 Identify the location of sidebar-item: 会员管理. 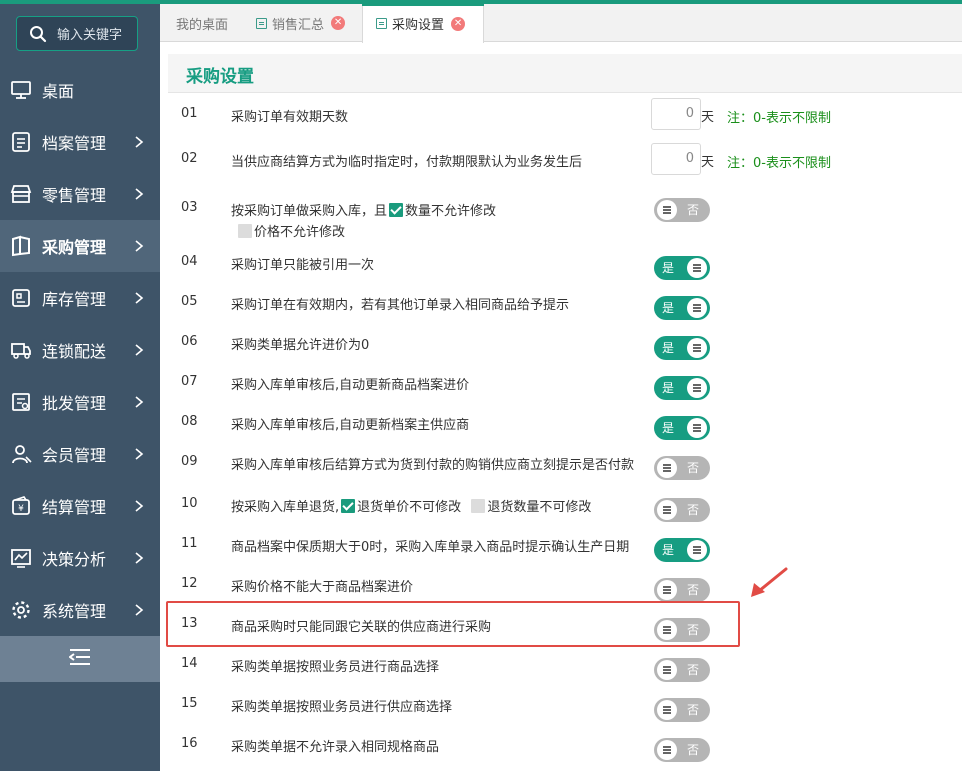
(80, 454).